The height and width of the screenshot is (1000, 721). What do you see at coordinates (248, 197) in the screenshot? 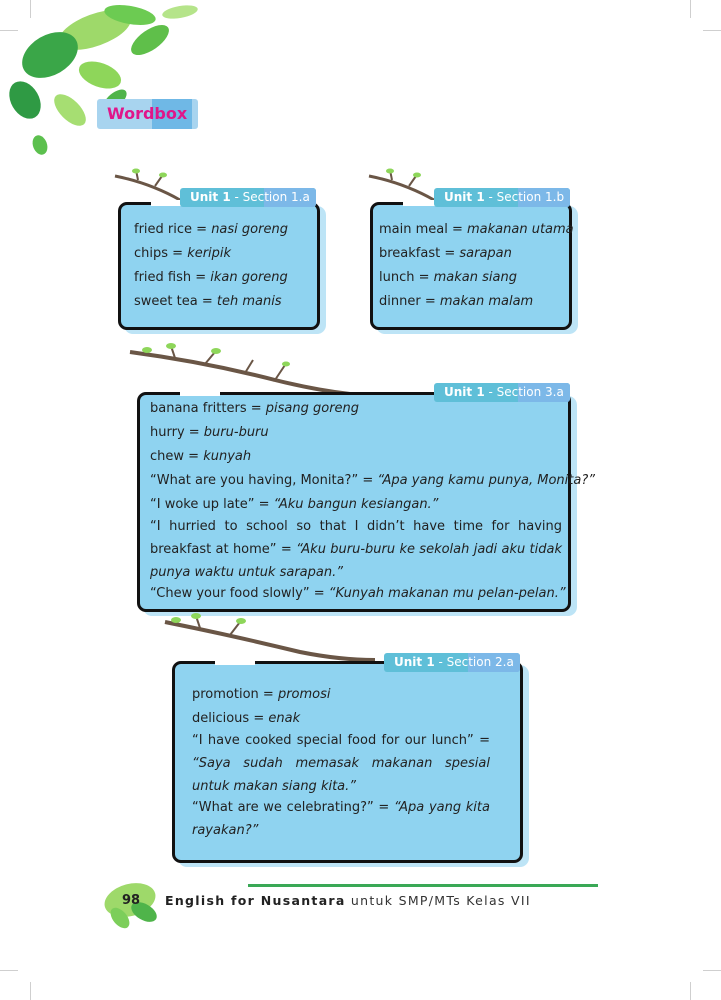
I see `section-tag-1a: Unit 1 - Section 1.a` at bounding box center [248, 197].